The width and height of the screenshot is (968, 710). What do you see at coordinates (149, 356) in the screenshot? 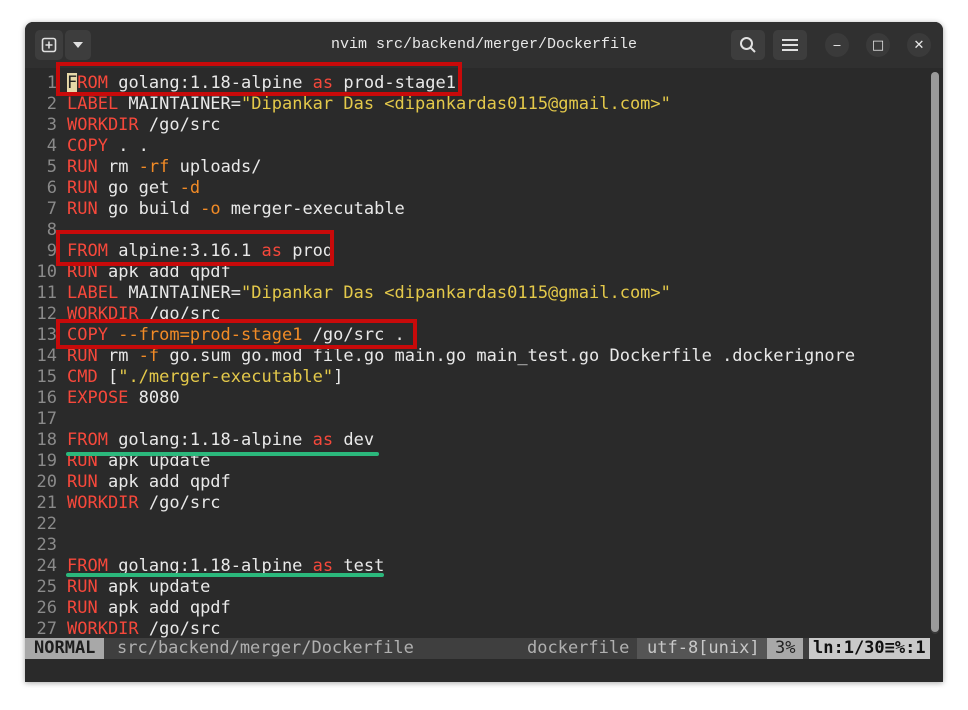
I see `code-token: -f` at bounding box center [149, 356].